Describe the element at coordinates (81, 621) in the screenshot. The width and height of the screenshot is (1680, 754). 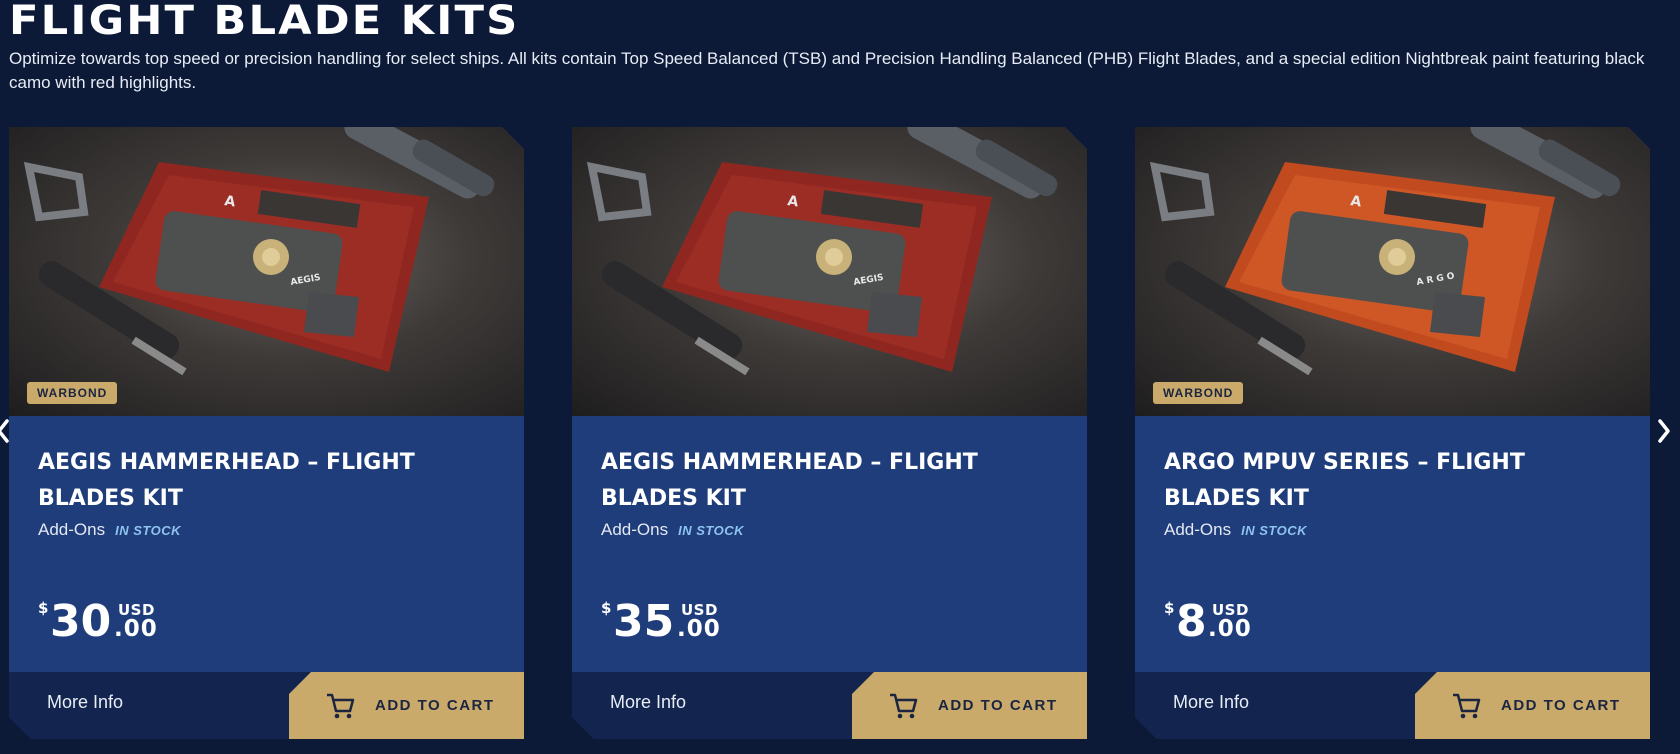
I see `price-amount: 30` at that location.